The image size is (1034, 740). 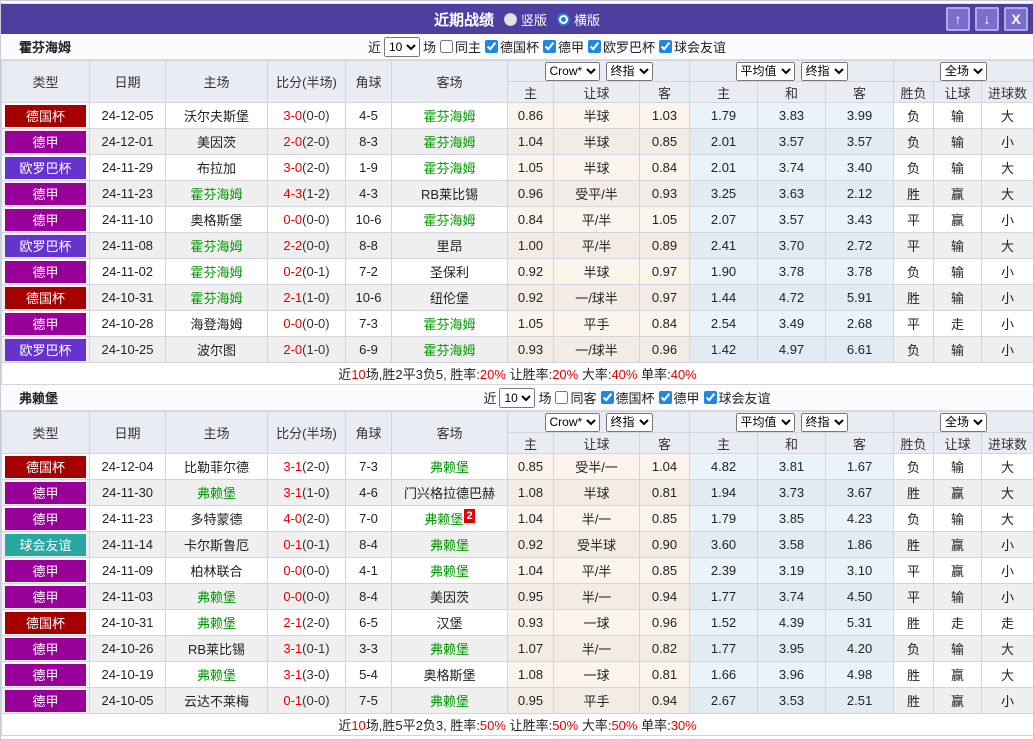 I want to click on competition-filter-3: 球会友谊, so click(x=692, y=46).